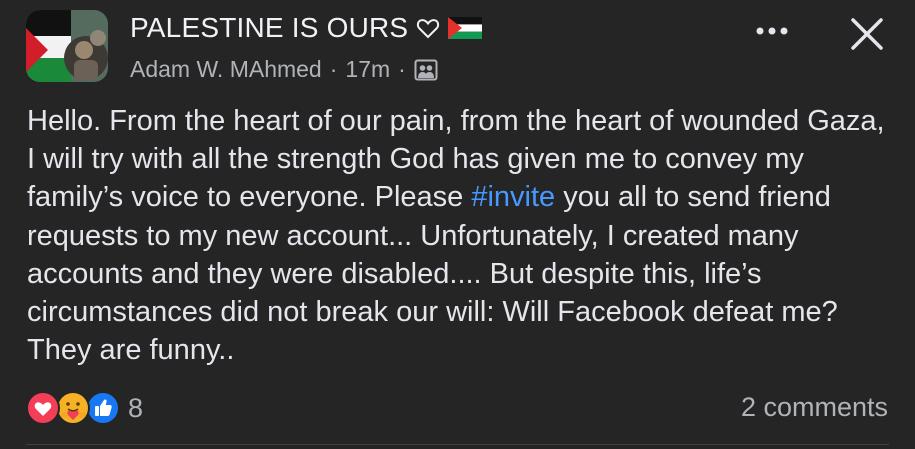 The height and width of the screenshot is (449, 915). I want to click on care-reaction-icon, so click(73, 408).